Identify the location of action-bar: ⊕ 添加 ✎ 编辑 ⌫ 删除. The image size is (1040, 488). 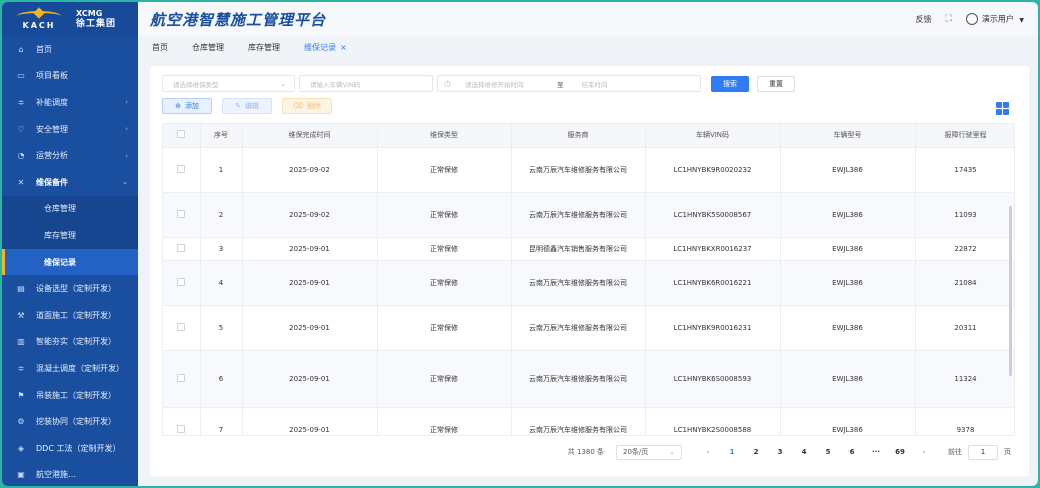
(247, 106).